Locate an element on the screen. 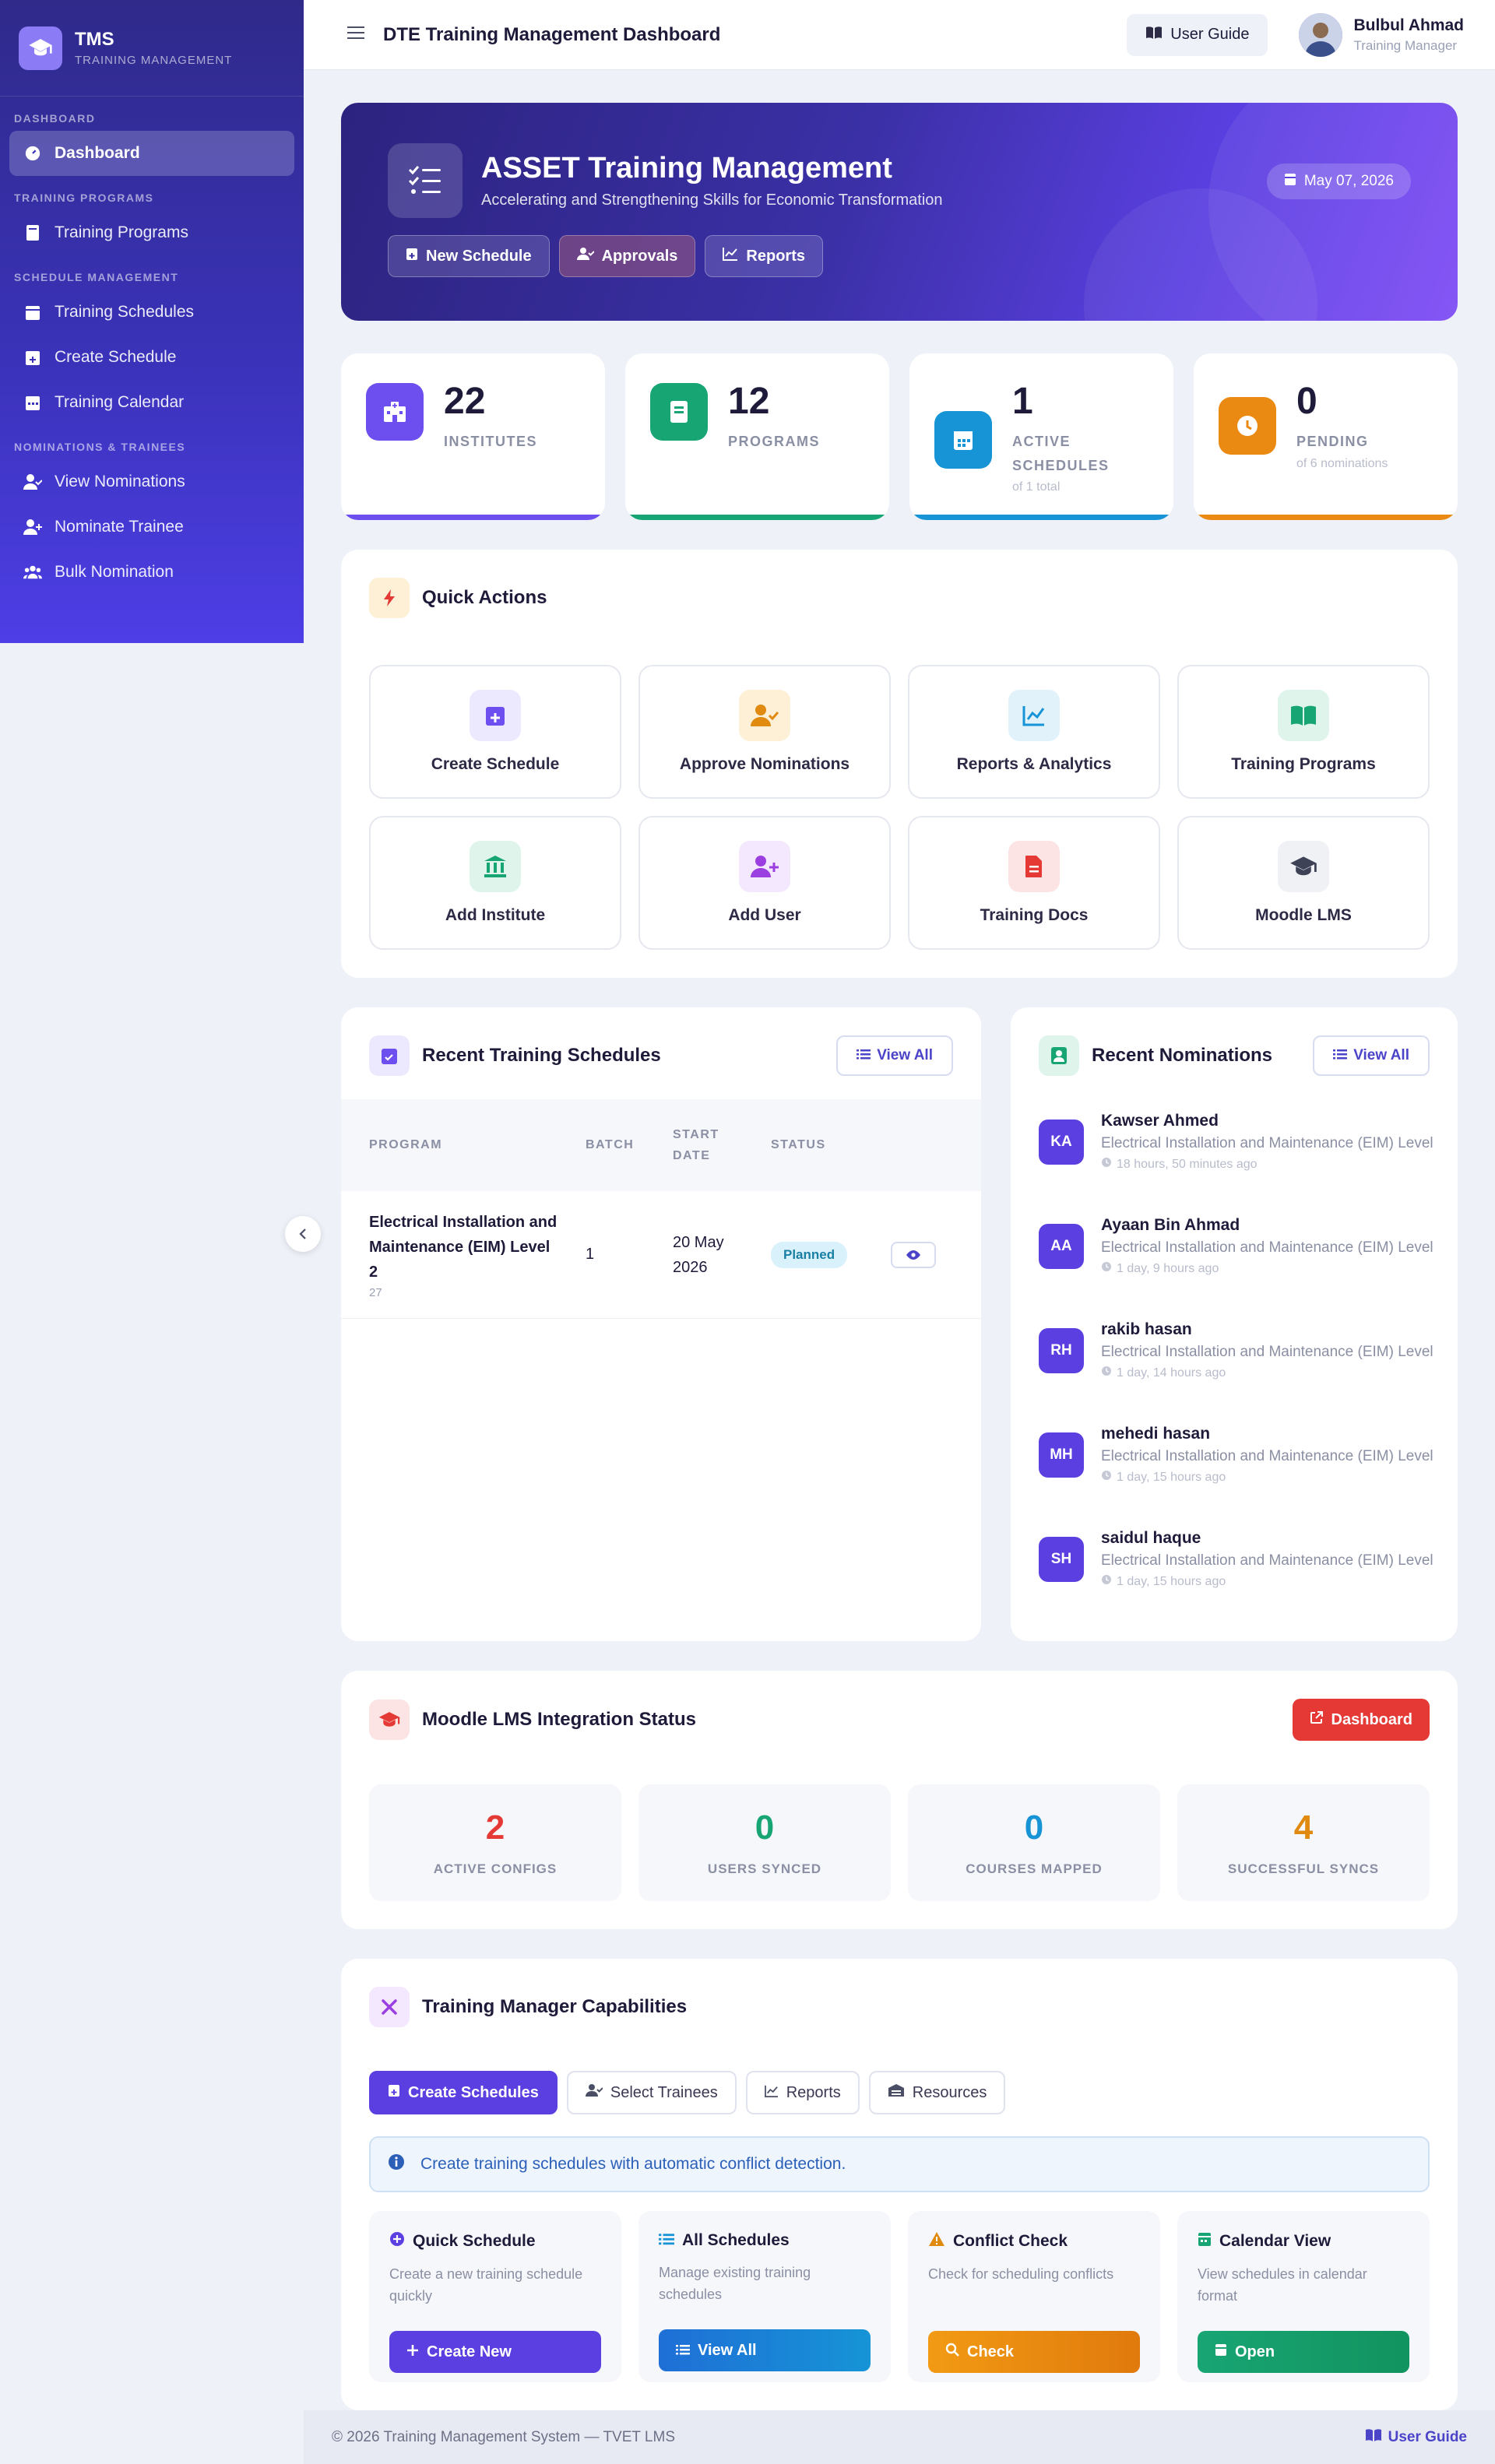 This screenshot has width=1495, height=2464. calendar-grid-icon is located at coordinates (32, 403).